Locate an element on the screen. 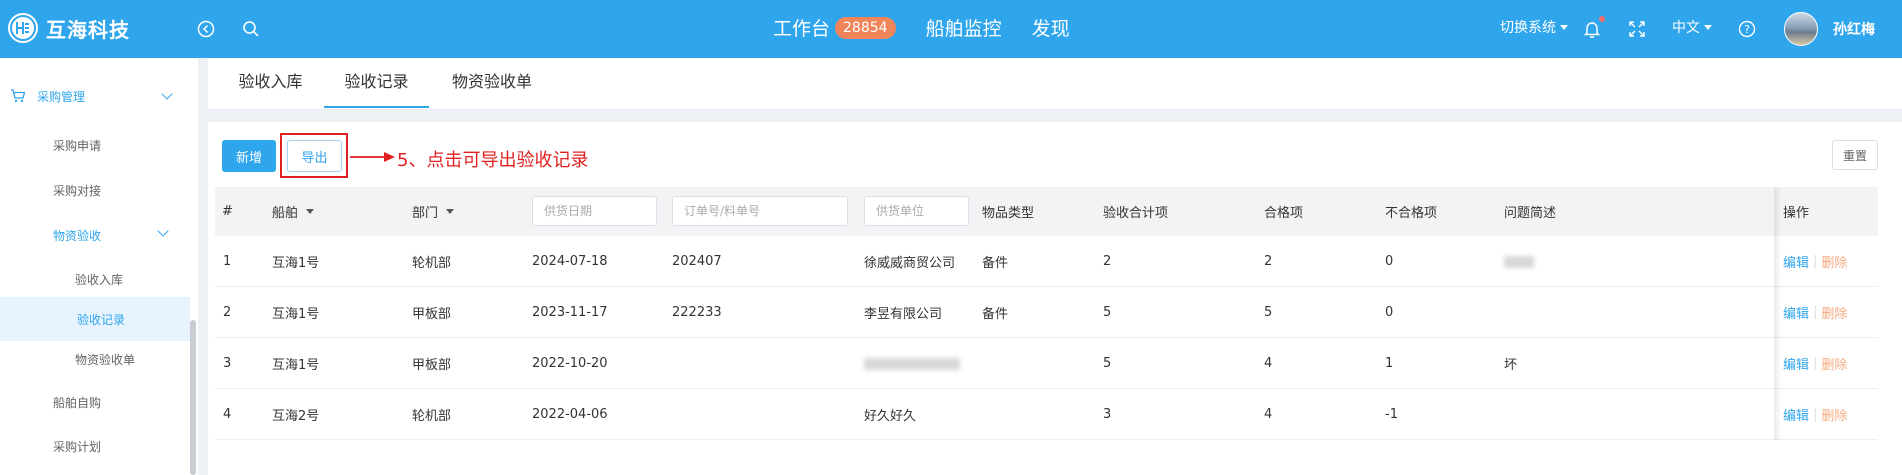 The width and height of the screenshot is (1902, 475). col-ship: 船舶 is located at coordinates (293, 211).